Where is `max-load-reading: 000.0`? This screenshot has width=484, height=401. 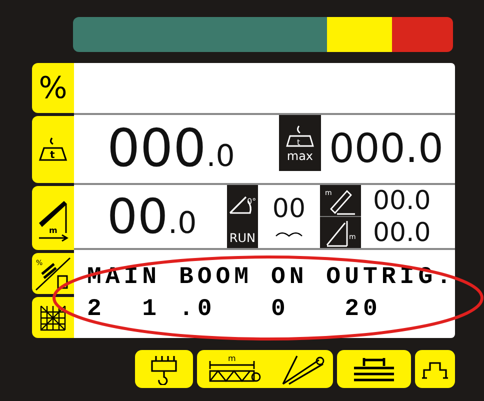 max-load-reading: 000.0 is located at coordinates (386, 149).